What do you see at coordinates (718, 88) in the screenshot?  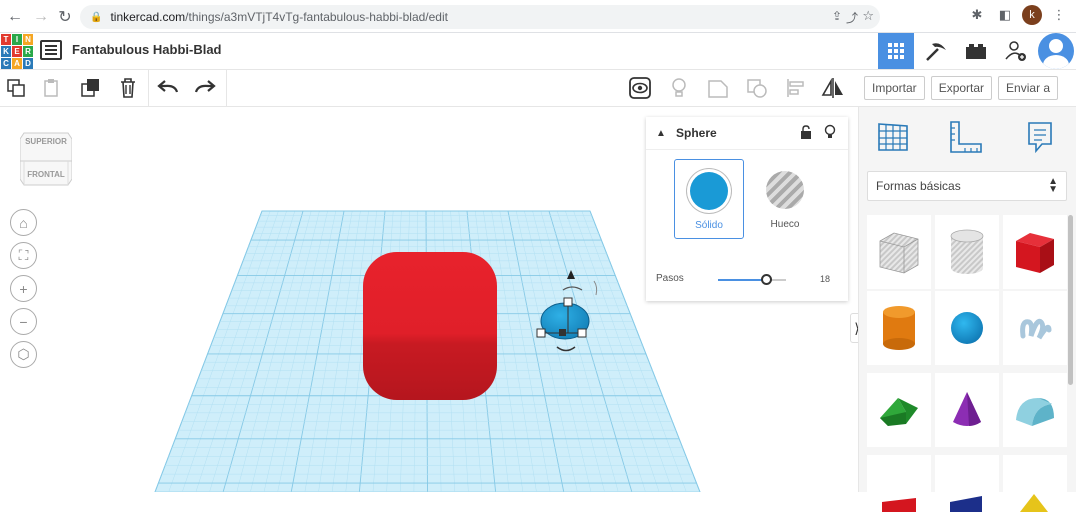 I see `group-icon` at bounding box center [718, 88].